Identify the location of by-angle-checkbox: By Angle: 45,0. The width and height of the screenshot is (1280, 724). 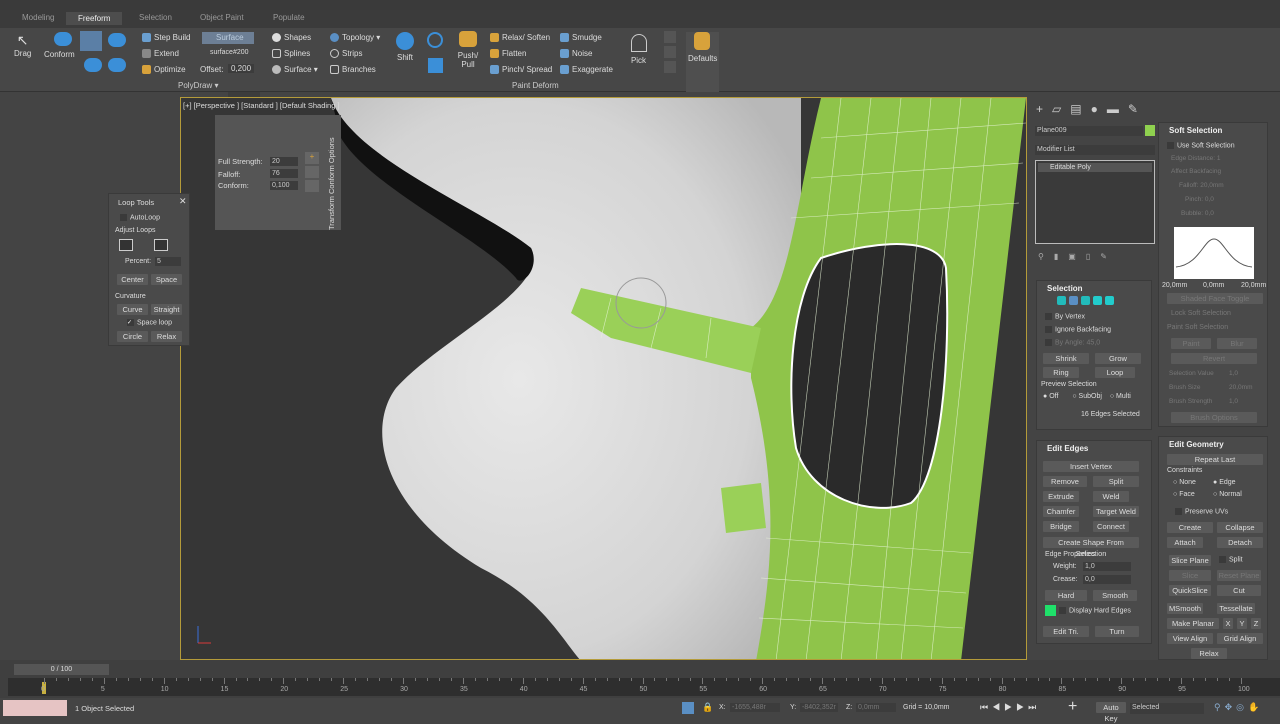
(1072, 342).